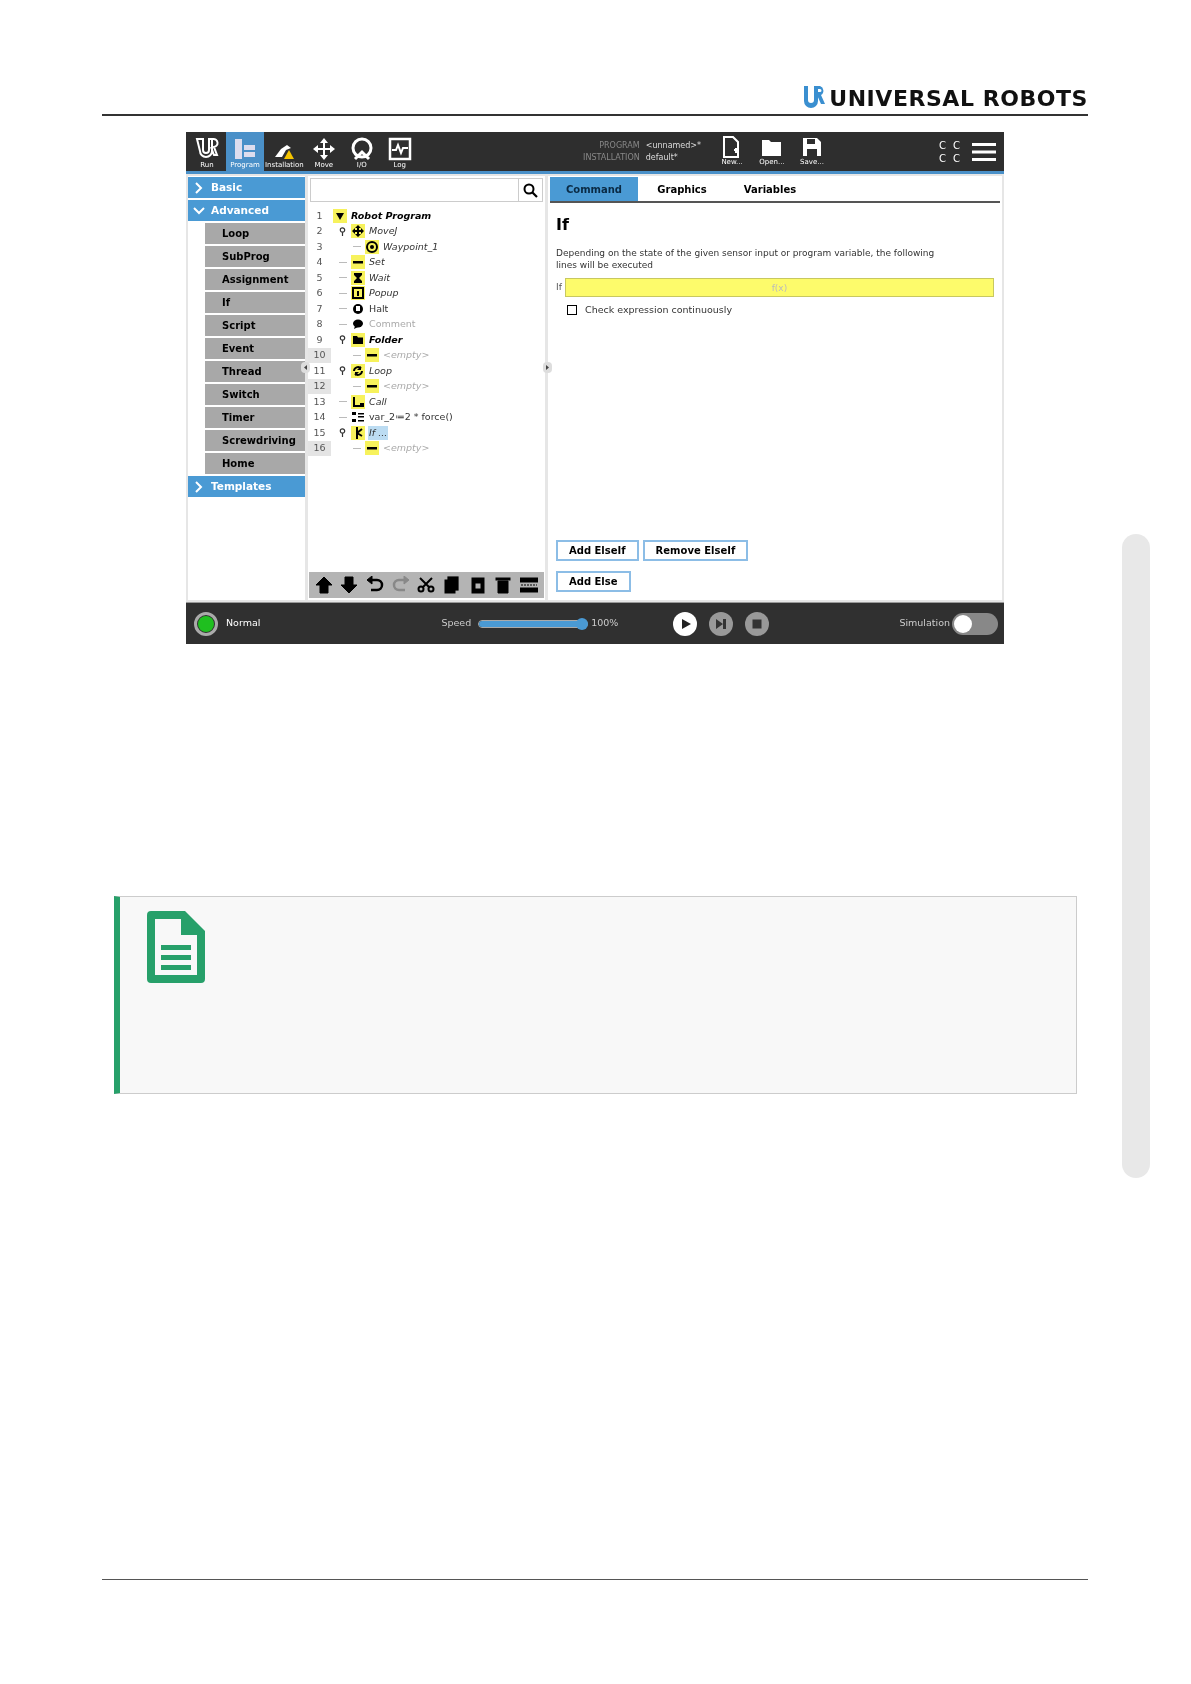 This screenshot has height=1684, width=1191. What do you see at coordinates (358, 231) in the screenshot?
I see `move-node-icon` at bounding box center [358, 231].